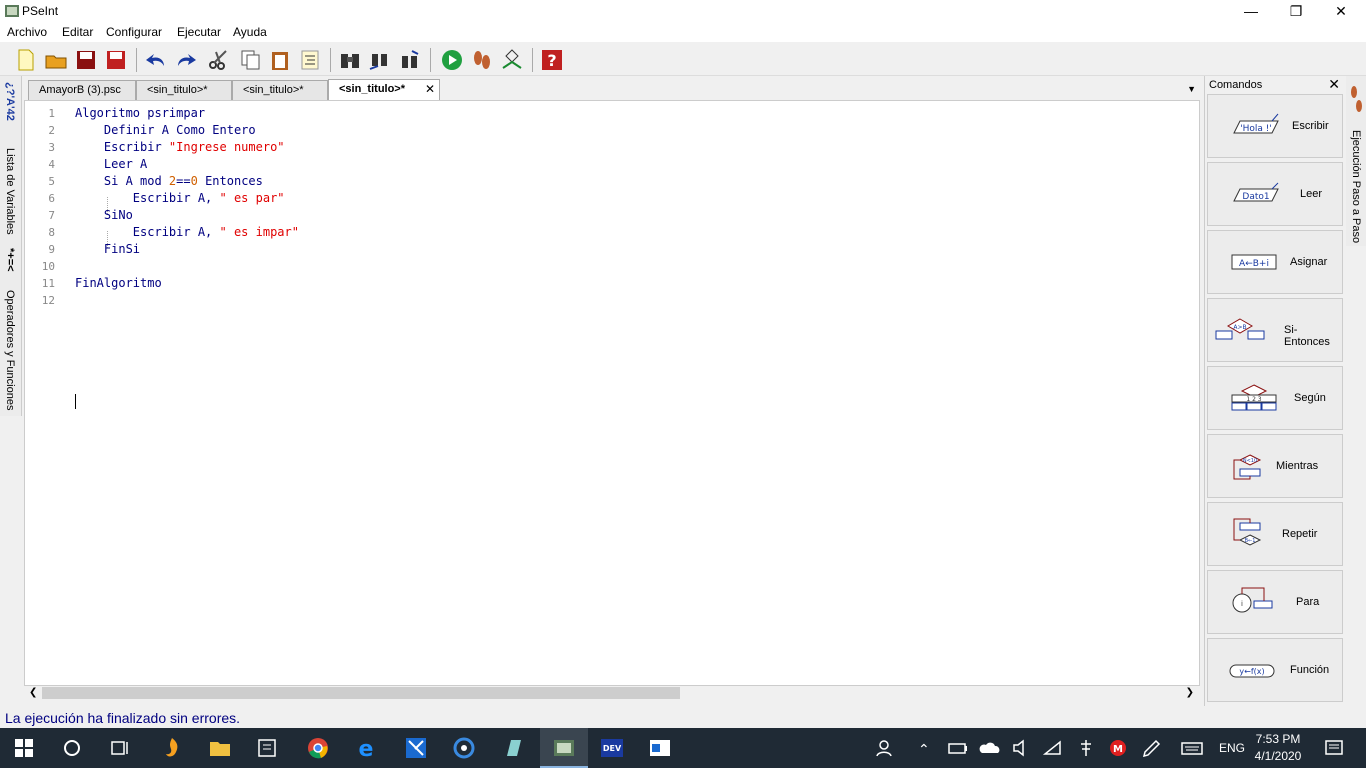 The width and height of the screenshot is (1366, 768). Describe the element at coordinates (1334, 748) in the screenshot. I see `notifications-icon` at that location.